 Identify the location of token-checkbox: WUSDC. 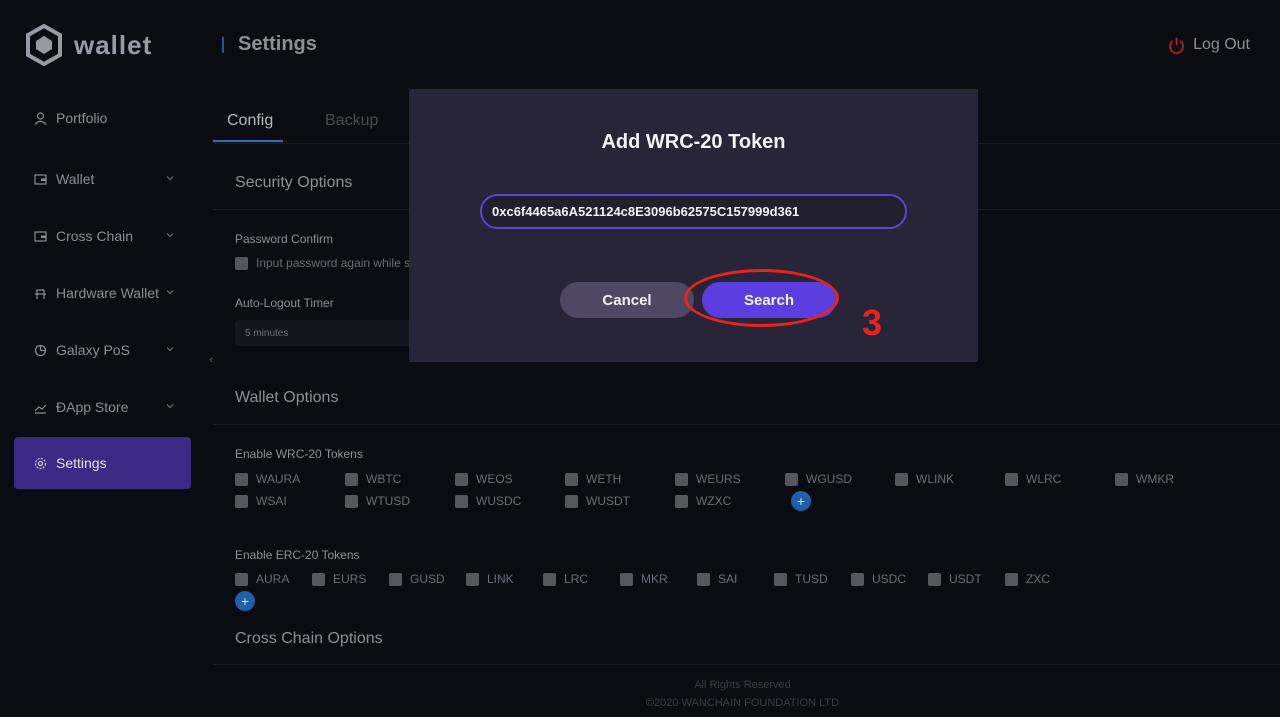
(488, 501).